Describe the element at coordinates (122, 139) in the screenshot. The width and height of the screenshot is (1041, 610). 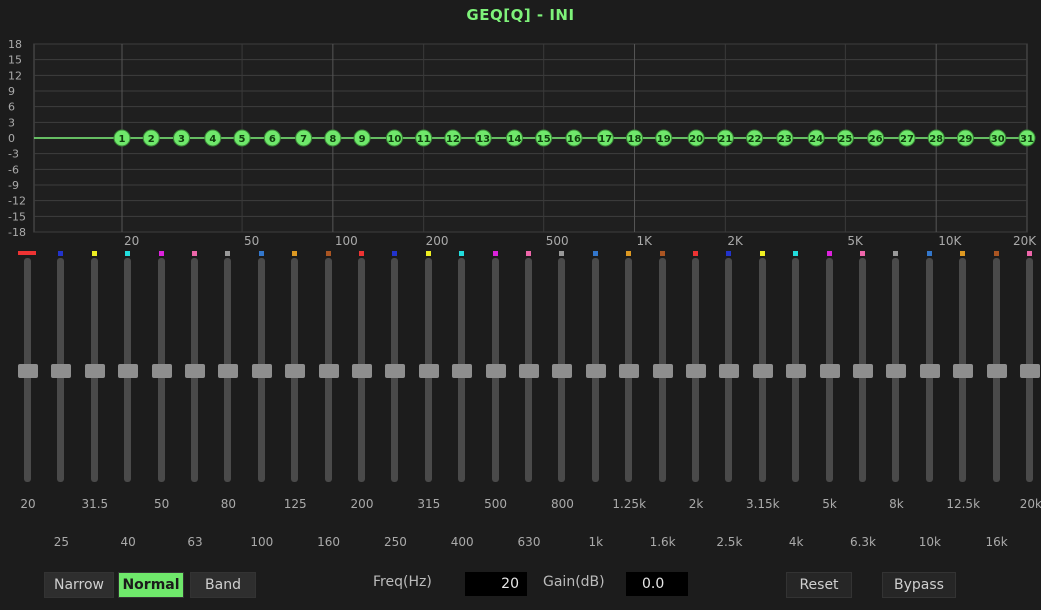
I see `band-node-label: 1` at that location.